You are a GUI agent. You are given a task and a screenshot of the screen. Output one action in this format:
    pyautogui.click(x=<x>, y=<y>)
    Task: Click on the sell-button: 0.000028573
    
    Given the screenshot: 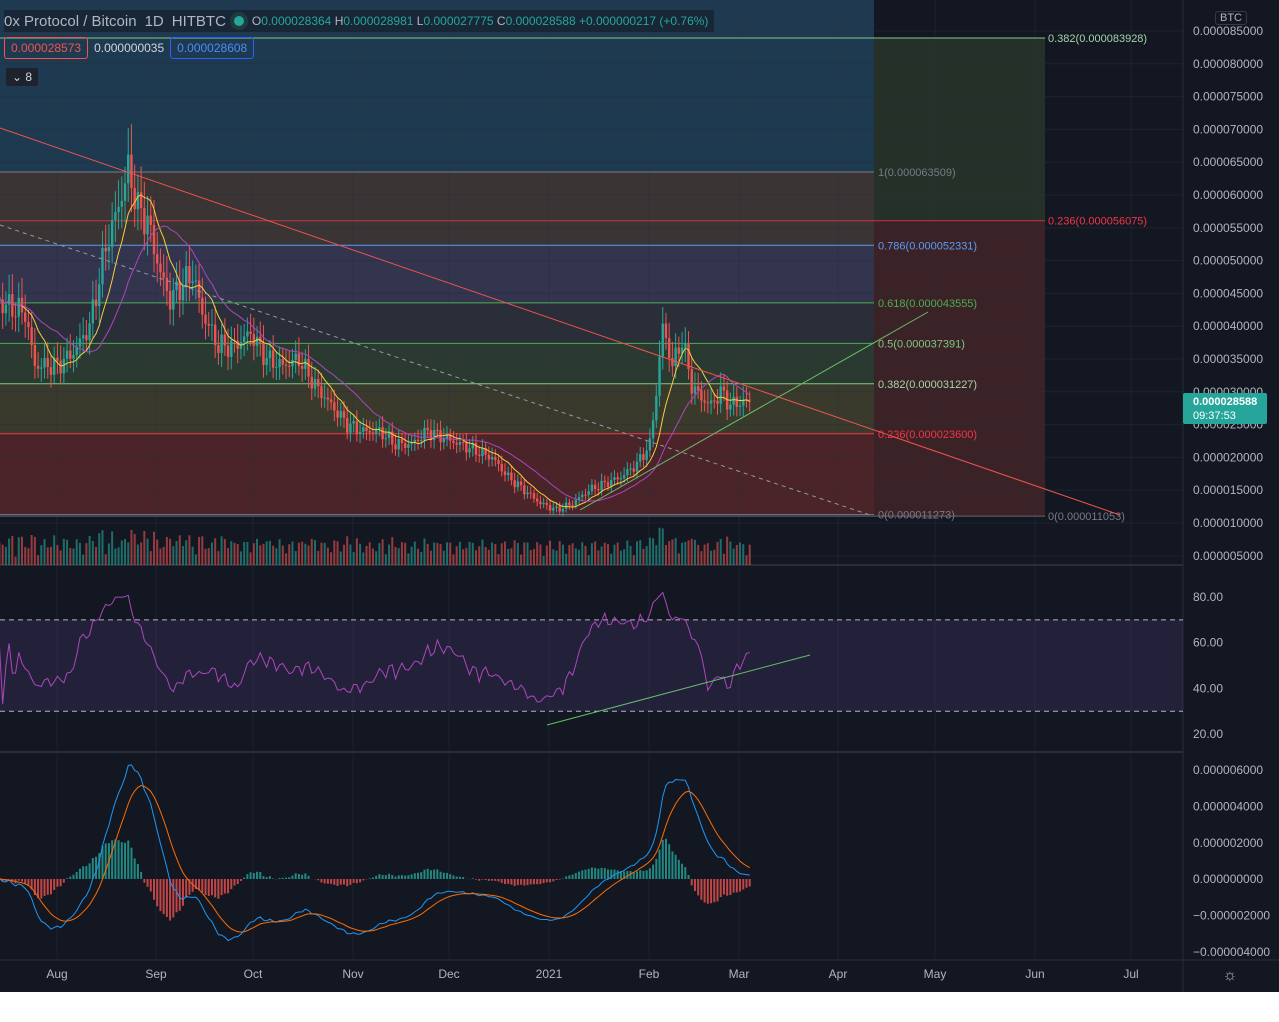 What is the action you would take?
    pyautogui.click(x=46, y=48)
    